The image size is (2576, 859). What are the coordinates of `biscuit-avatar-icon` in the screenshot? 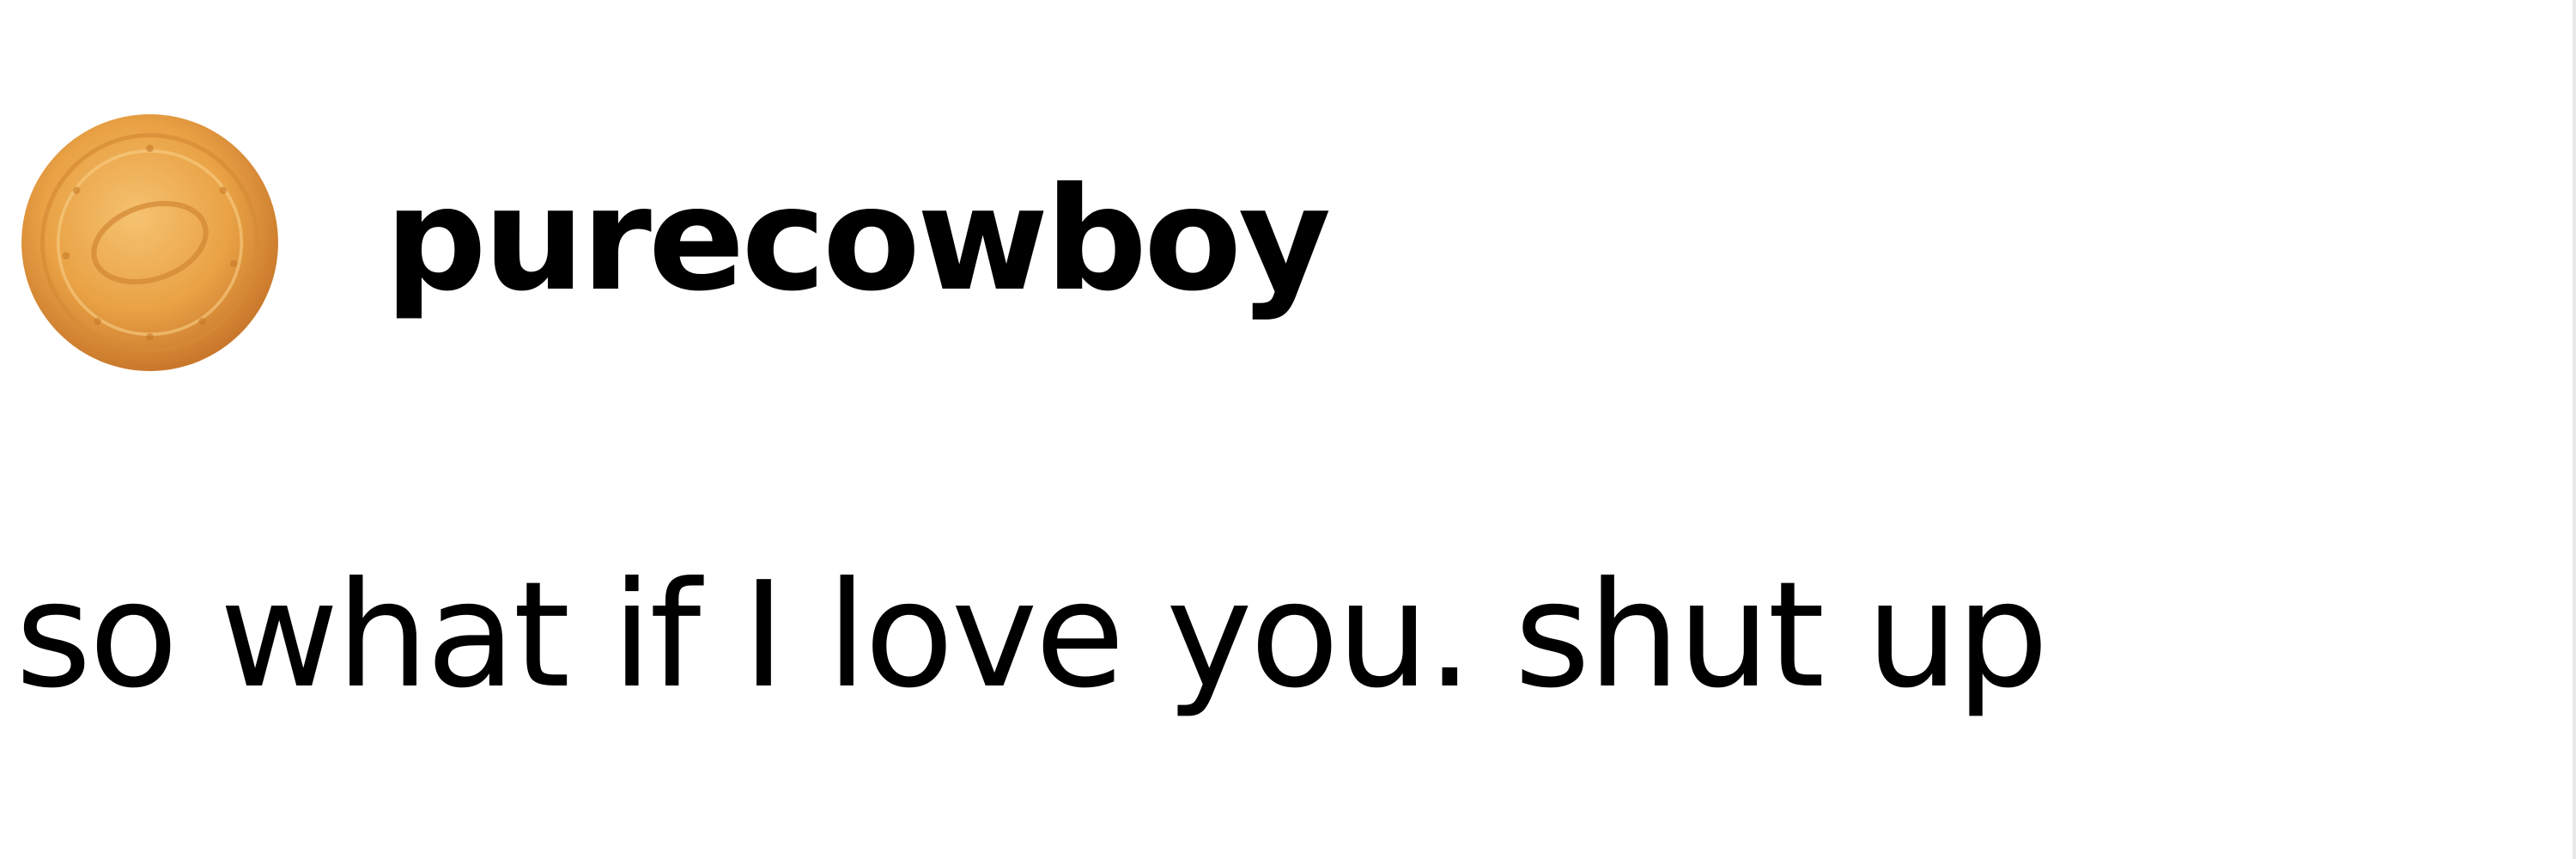 It's located at (150, 243).